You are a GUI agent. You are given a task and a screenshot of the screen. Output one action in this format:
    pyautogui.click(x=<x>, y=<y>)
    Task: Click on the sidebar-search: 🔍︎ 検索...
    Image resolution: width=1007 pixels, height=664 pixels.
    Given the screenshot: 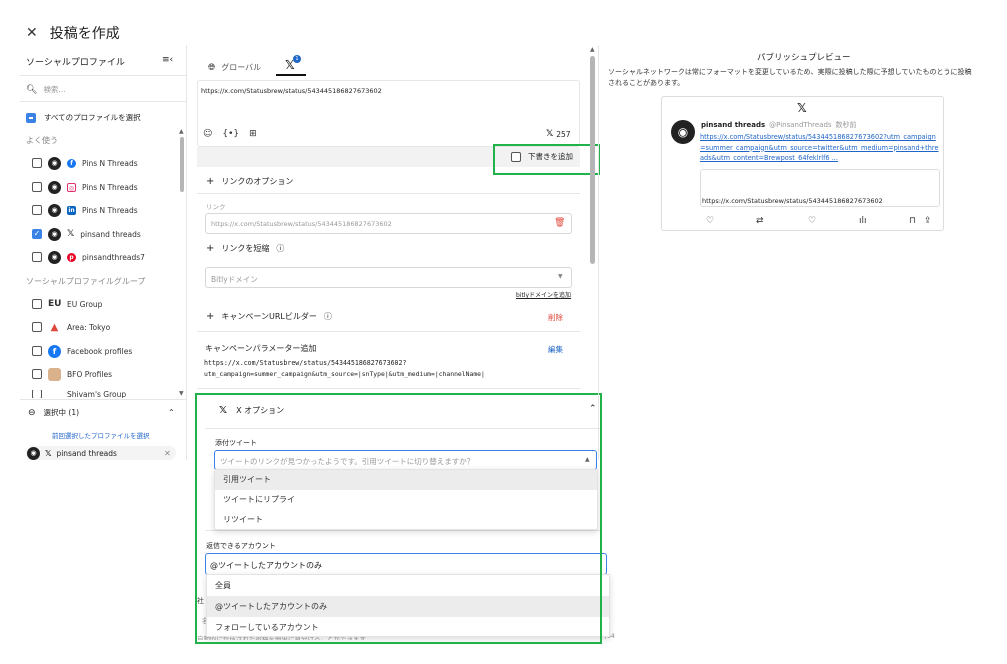 What is the action you would take?
    pyautogui.click(x=46, y=89)
    